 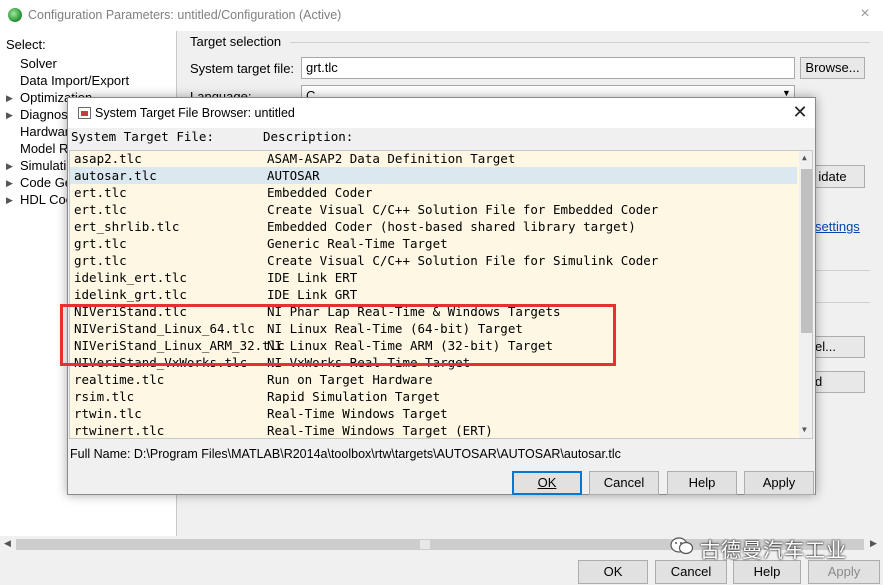 I want to click on target-file-description: IDE Link ERT, so click(x=312, y=277).